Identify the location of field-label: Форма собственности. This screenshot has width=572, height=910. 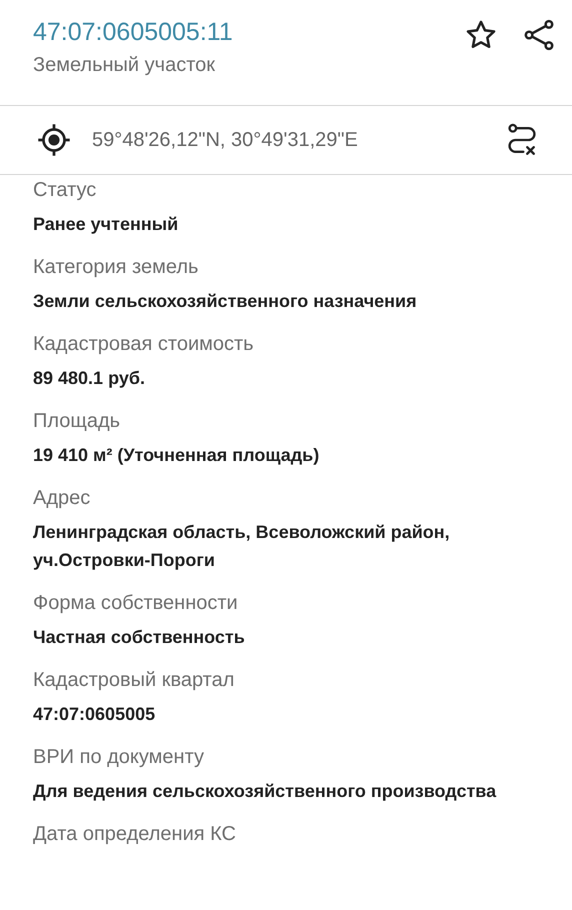
(136, 603).